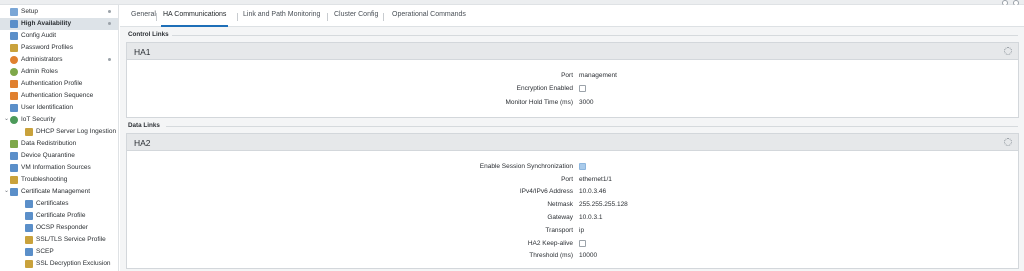 This screenshot has width=1024, height=271. I want to click on ha2-session-sync-checkbox, so click(582, 166).